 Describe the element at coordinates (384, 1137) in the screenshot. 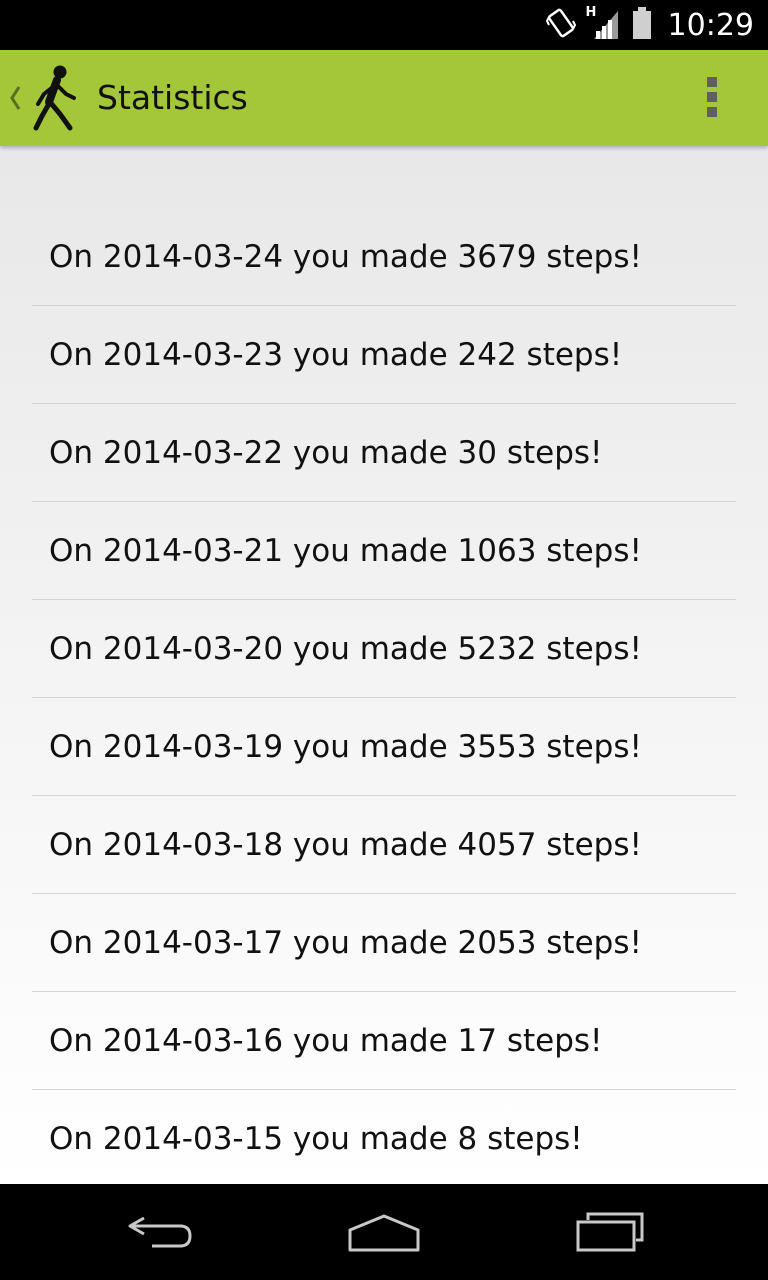

I see `list-item: On 2014-03-15 you made 8 steps!` at that location.